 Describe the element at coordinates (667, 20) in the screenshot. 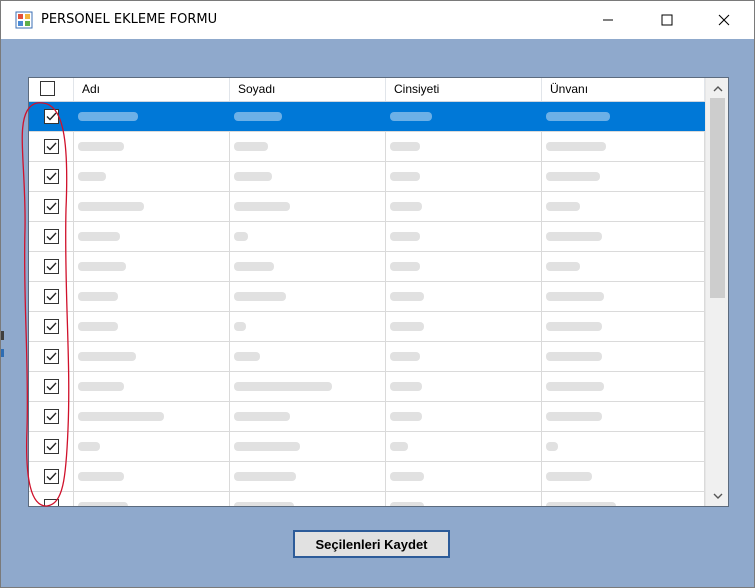

I see `maximize-button` at that location.